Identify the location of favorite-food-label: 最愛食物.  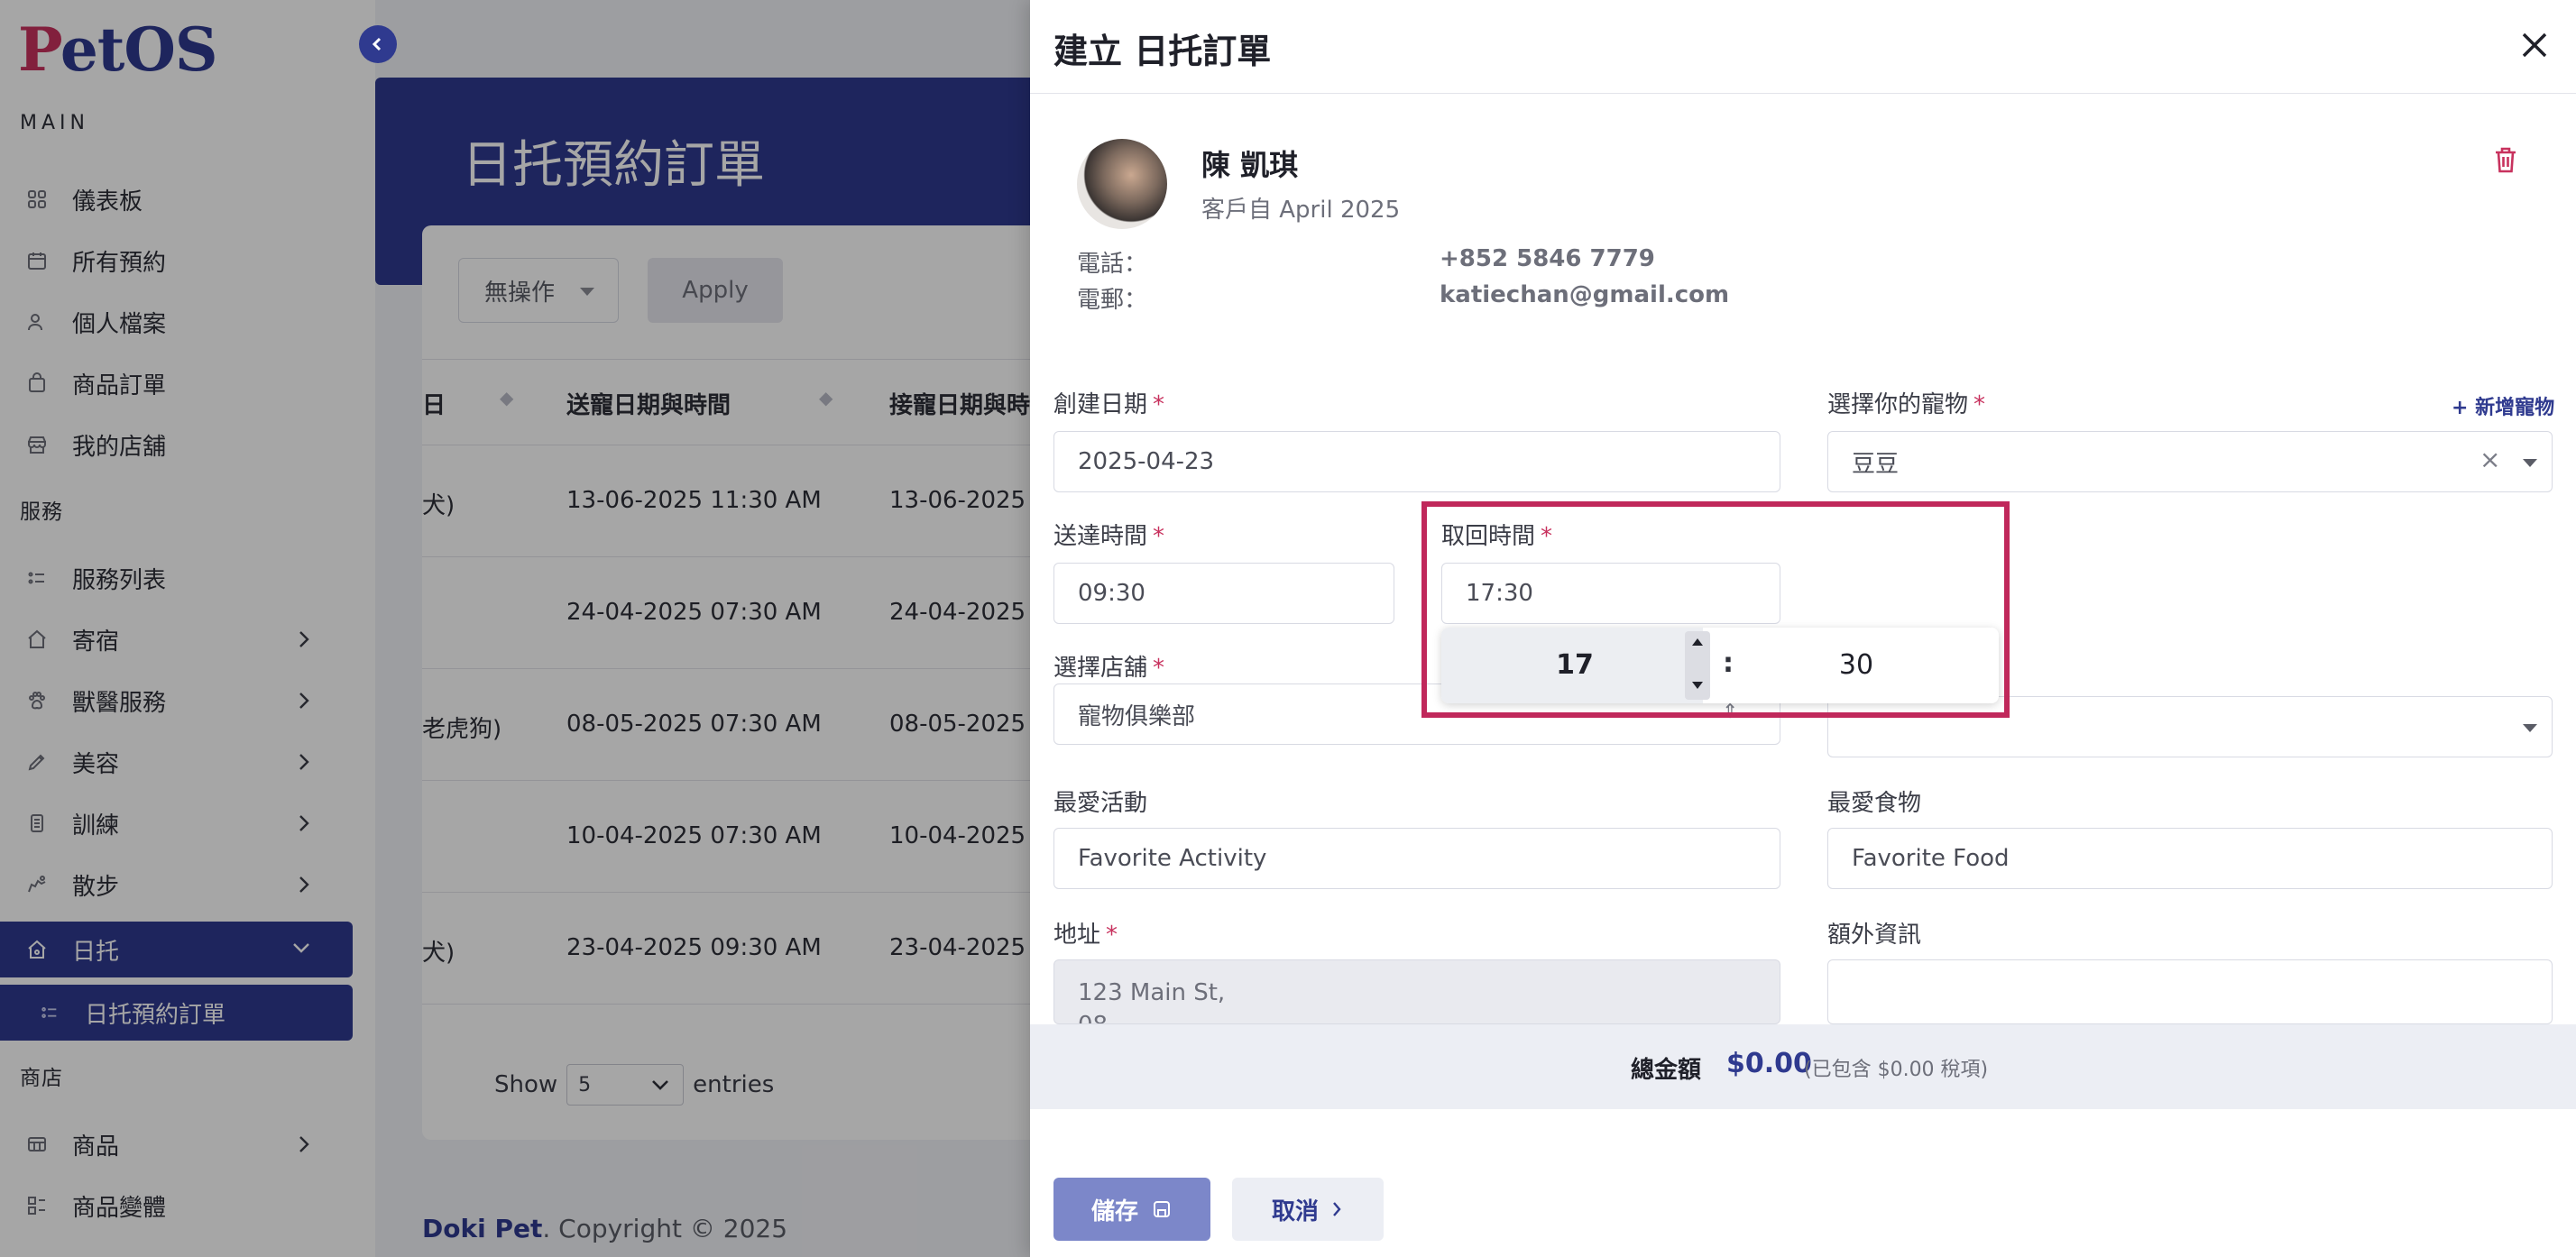
(1874, 803).